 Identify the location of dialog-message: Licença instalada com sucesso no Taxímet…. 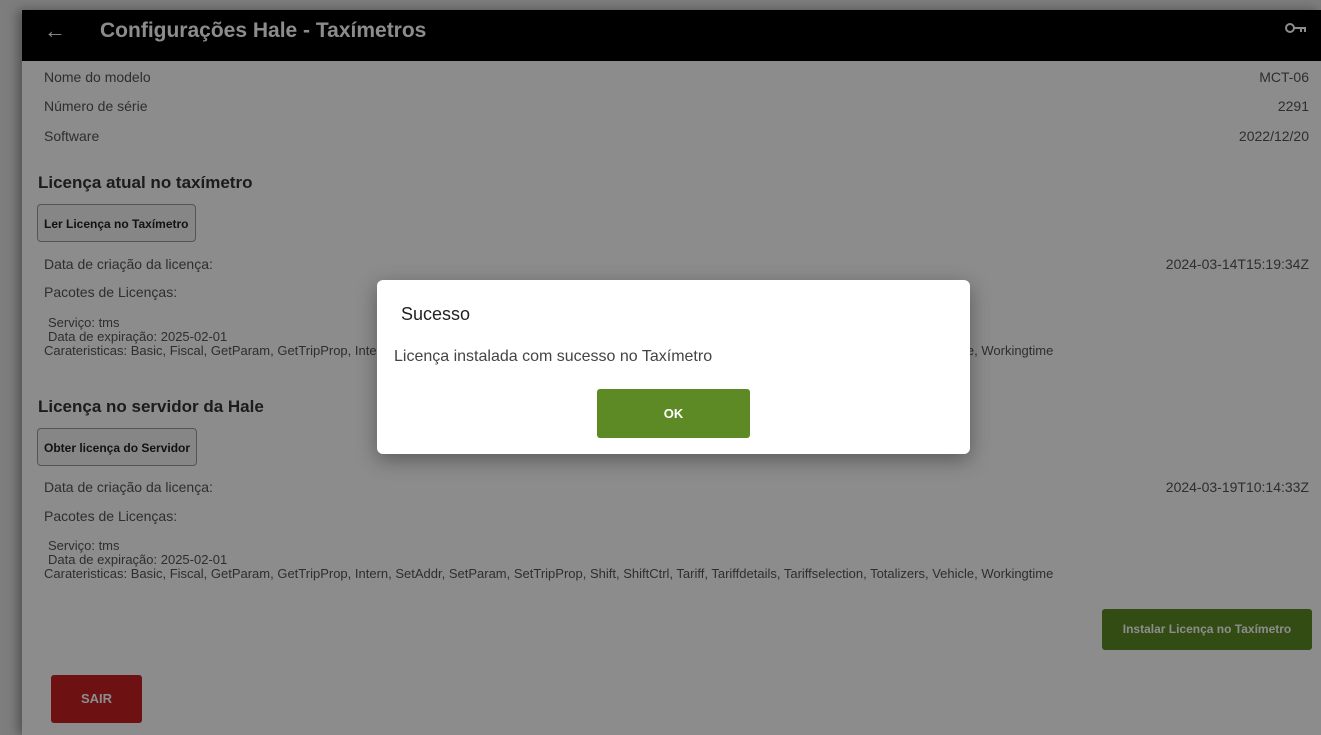
(553, 356).